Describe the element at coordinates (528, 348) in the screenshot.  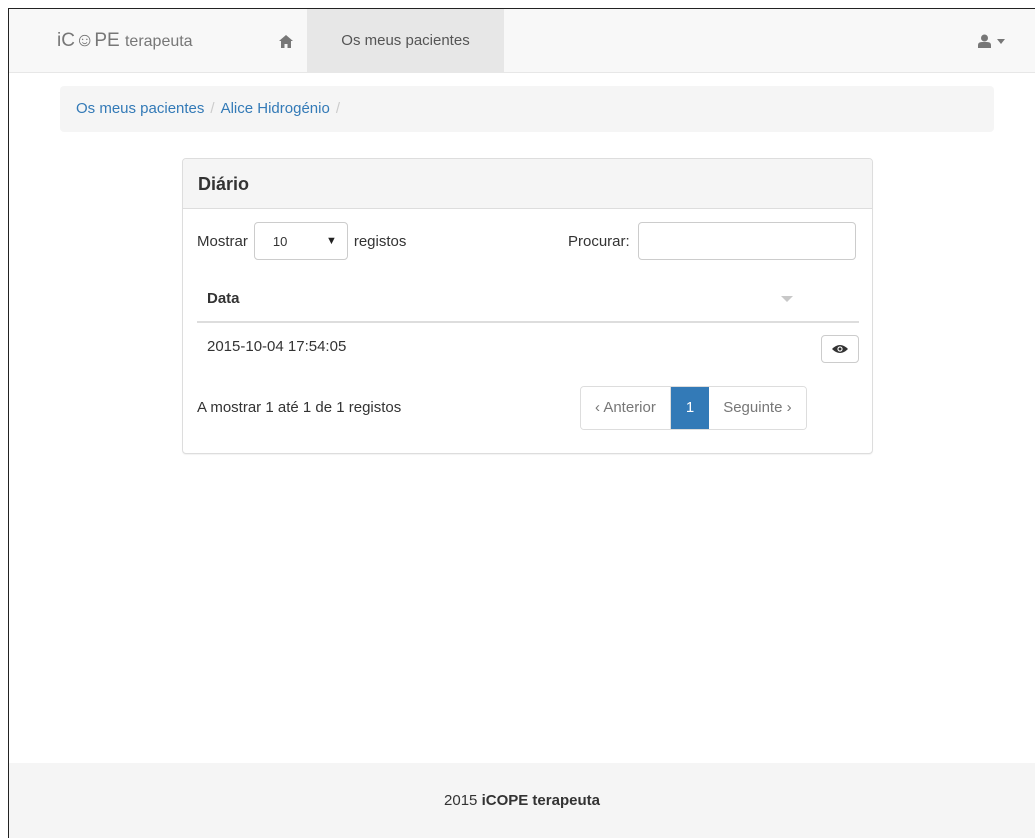
I see `table-row: 2015-10-04 17:54:05` at that location.